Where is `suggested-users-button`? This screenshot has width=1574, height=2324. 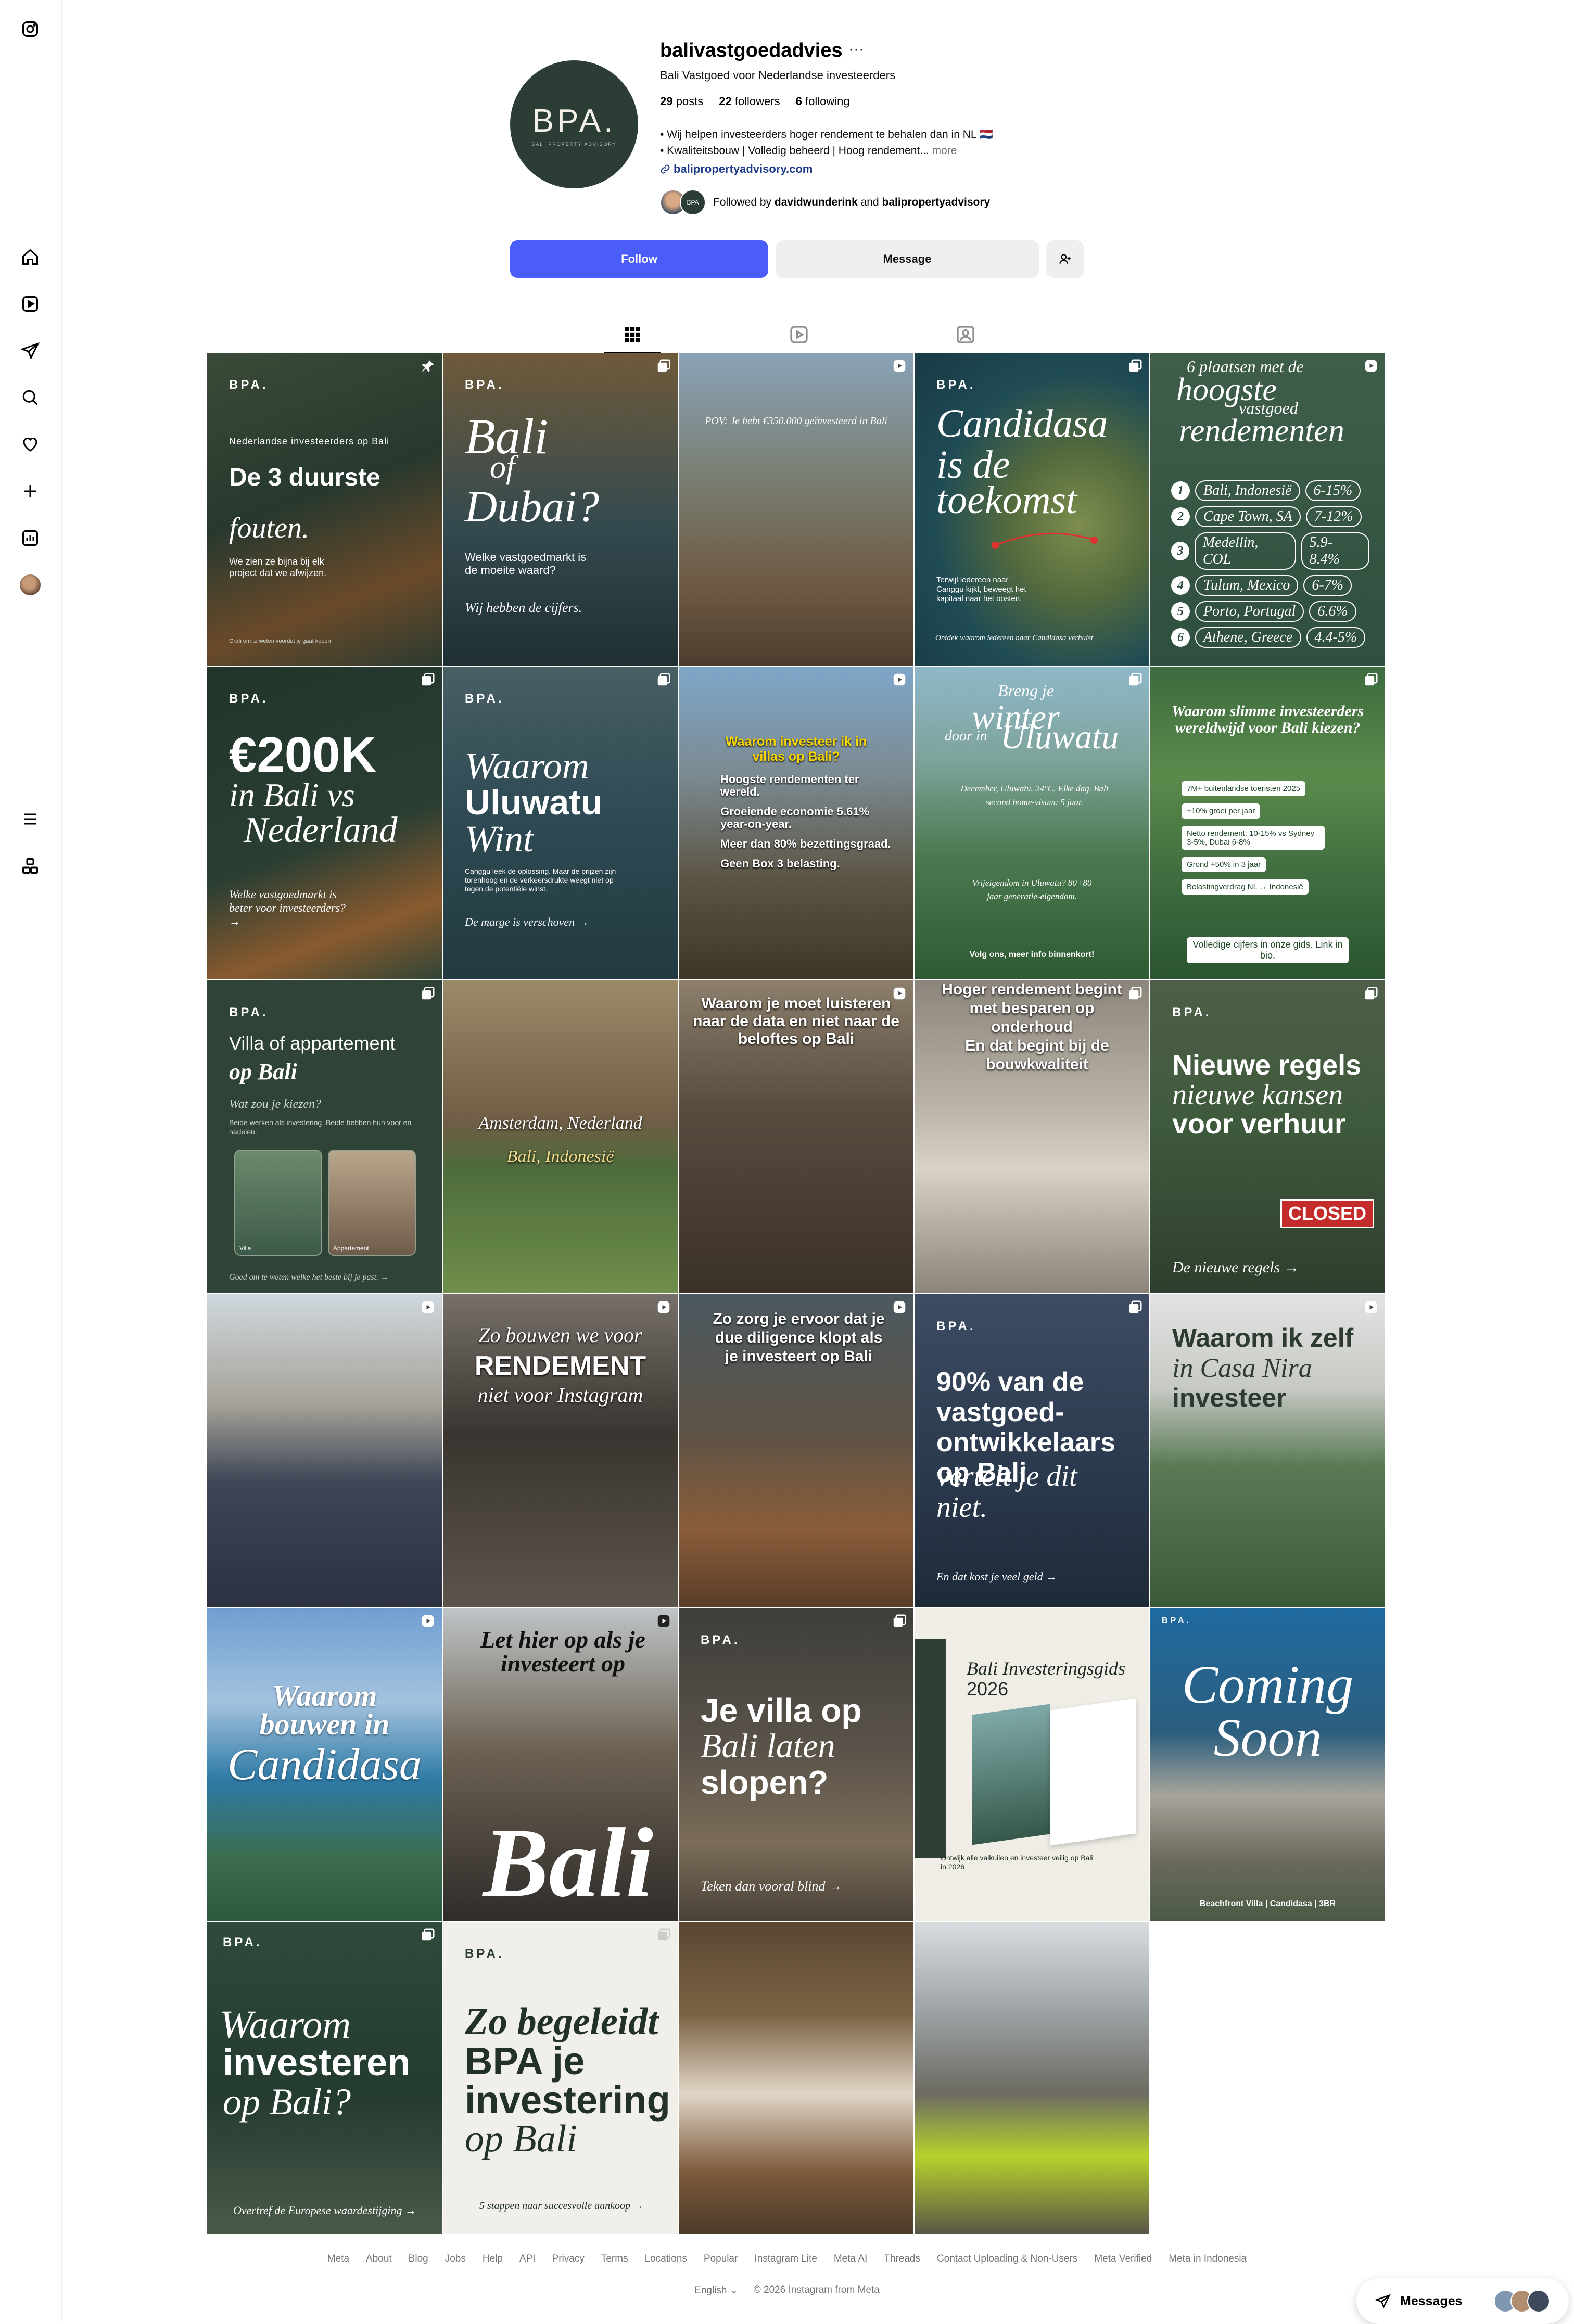
suggested-users-button is located at coordinates (1065, 259).